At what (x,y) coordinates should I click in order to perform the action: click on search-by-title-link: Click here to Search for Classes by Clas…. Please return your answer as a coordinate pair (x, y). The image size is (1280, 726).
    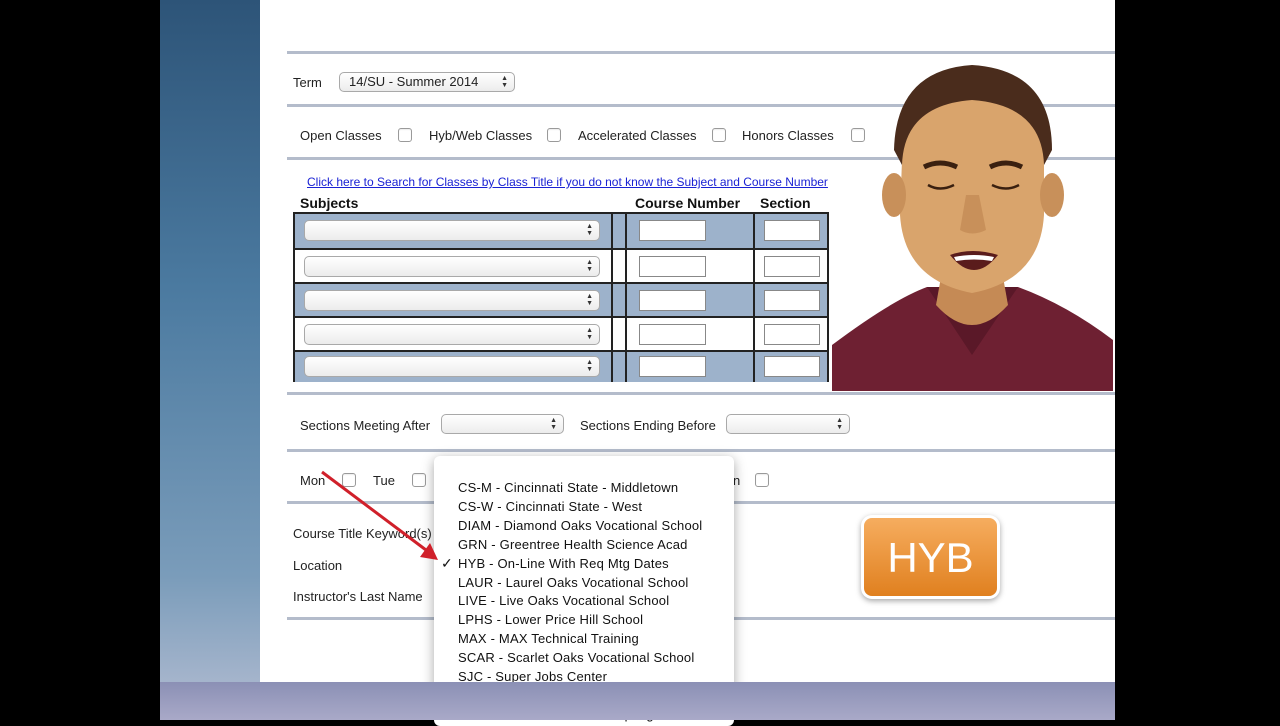
    Looking at the image, I should click on (567, 182).